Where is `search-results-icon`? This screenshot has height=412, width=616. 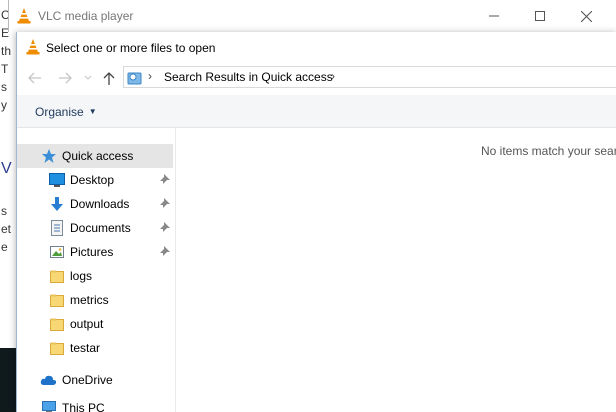
search-results-icon is located at coordinates (135, 79).